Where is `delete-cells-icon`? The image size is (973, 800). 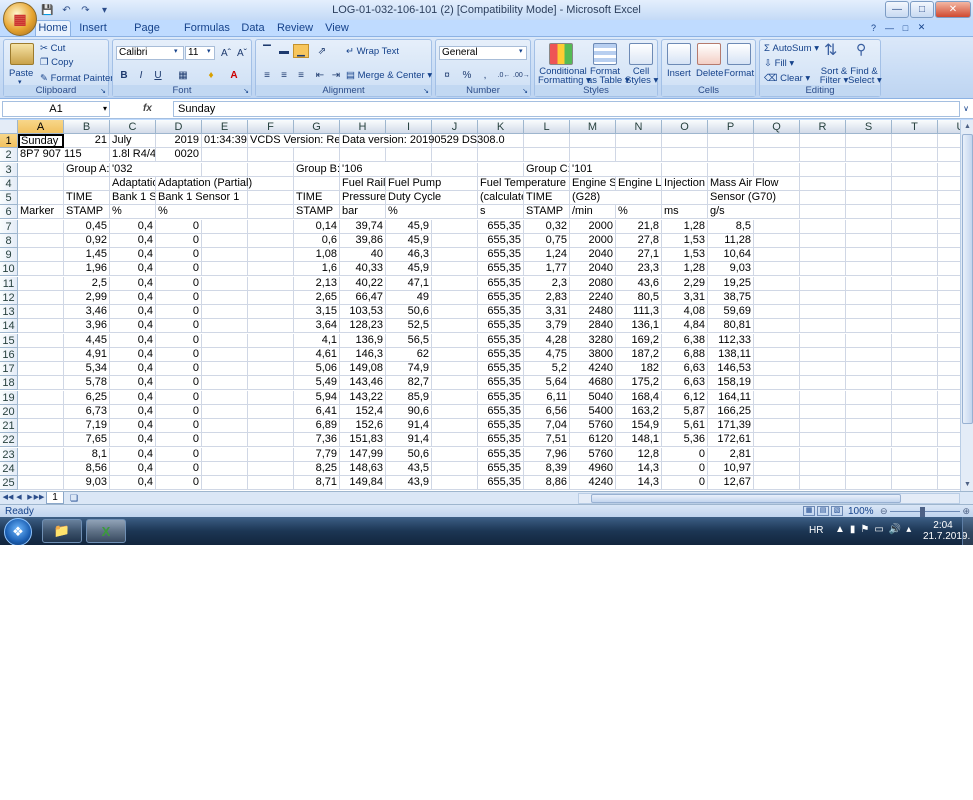
delete-cells-icon is located at coordinates (709, 54).